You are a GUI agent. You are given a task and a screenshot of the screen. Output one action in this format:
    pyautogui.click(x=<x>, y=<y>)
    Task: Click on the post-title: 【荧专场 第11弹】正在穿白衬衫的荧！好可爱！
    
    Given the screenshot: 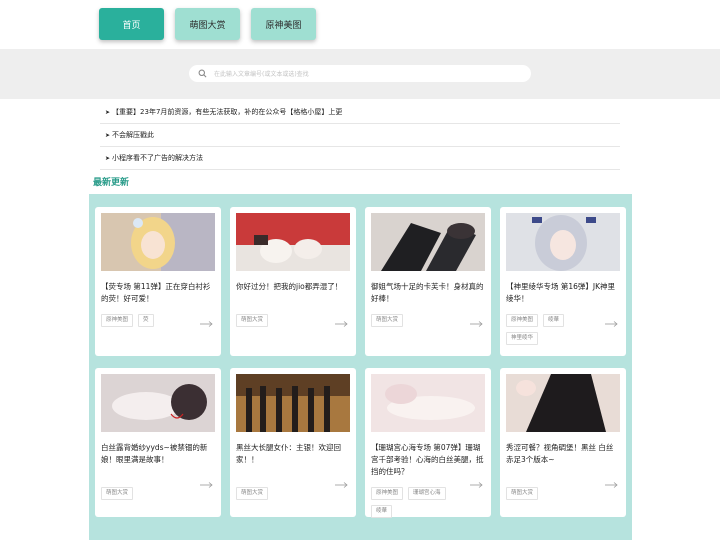 What is the action you would take?
    pyautogui.click(x=158, y=293)
    